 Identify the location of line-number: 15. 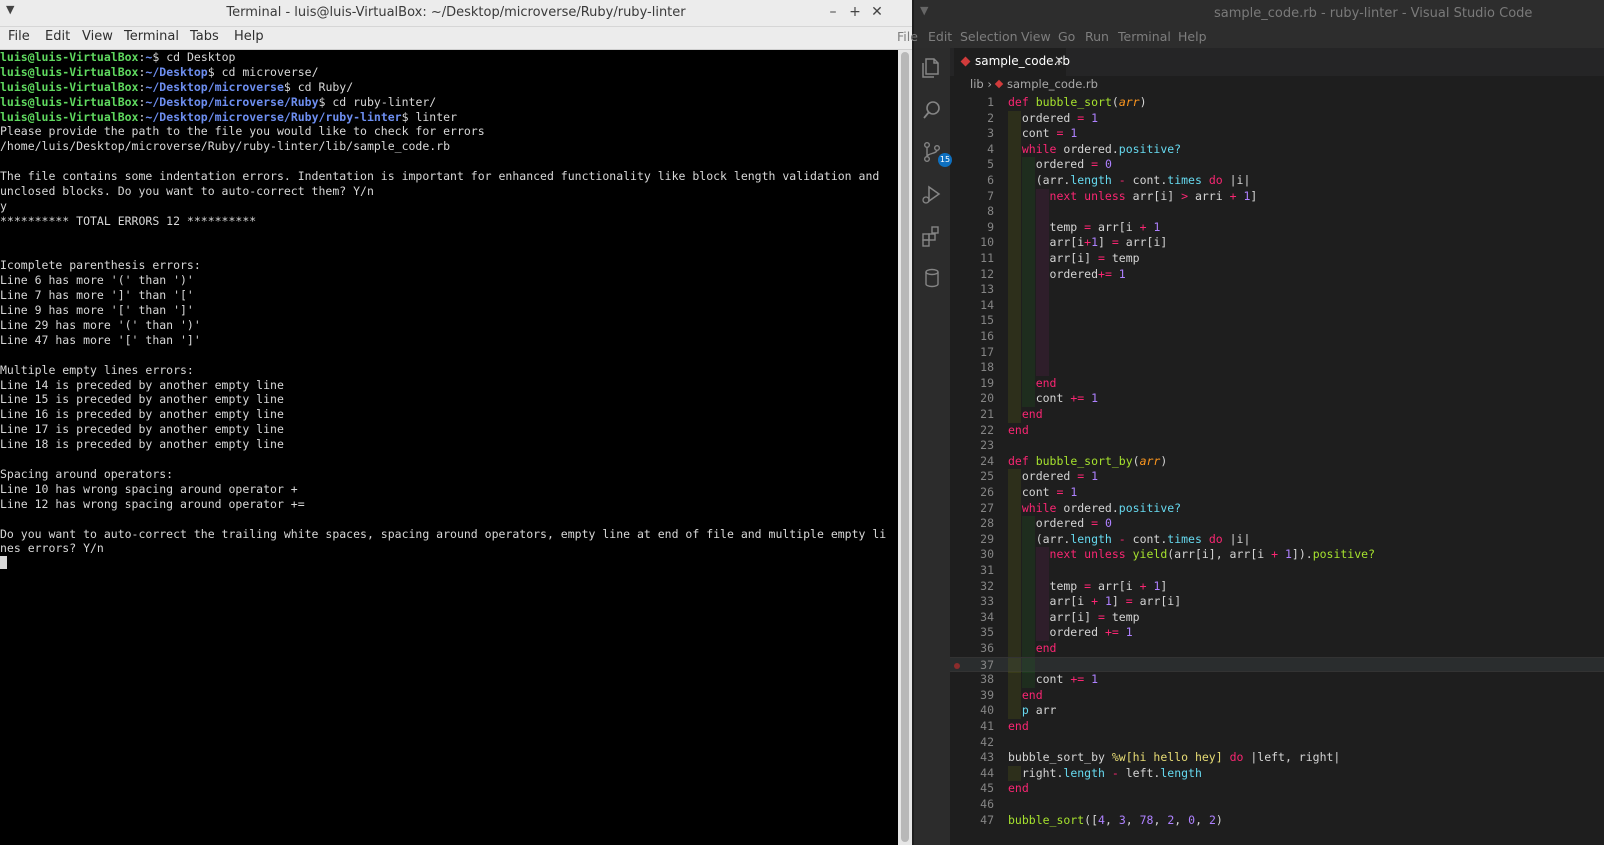
(987, 320).